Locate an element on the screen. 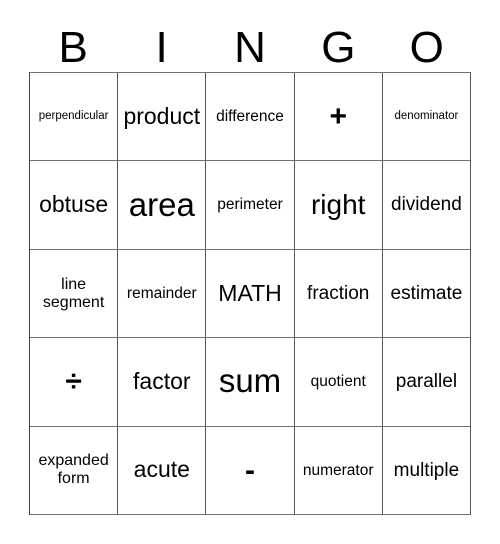  bingo-cell: denominator is located at coordinates (427, 117).